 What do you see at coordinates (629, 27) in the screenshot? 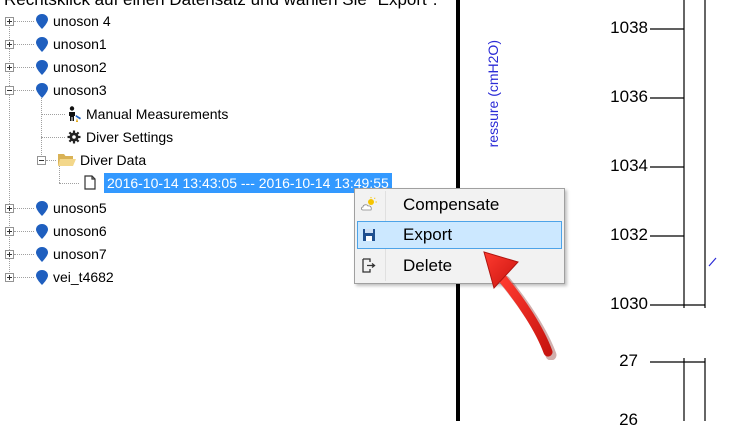
I see `y-tick-label: 1038` at bounding box center [629, 27].